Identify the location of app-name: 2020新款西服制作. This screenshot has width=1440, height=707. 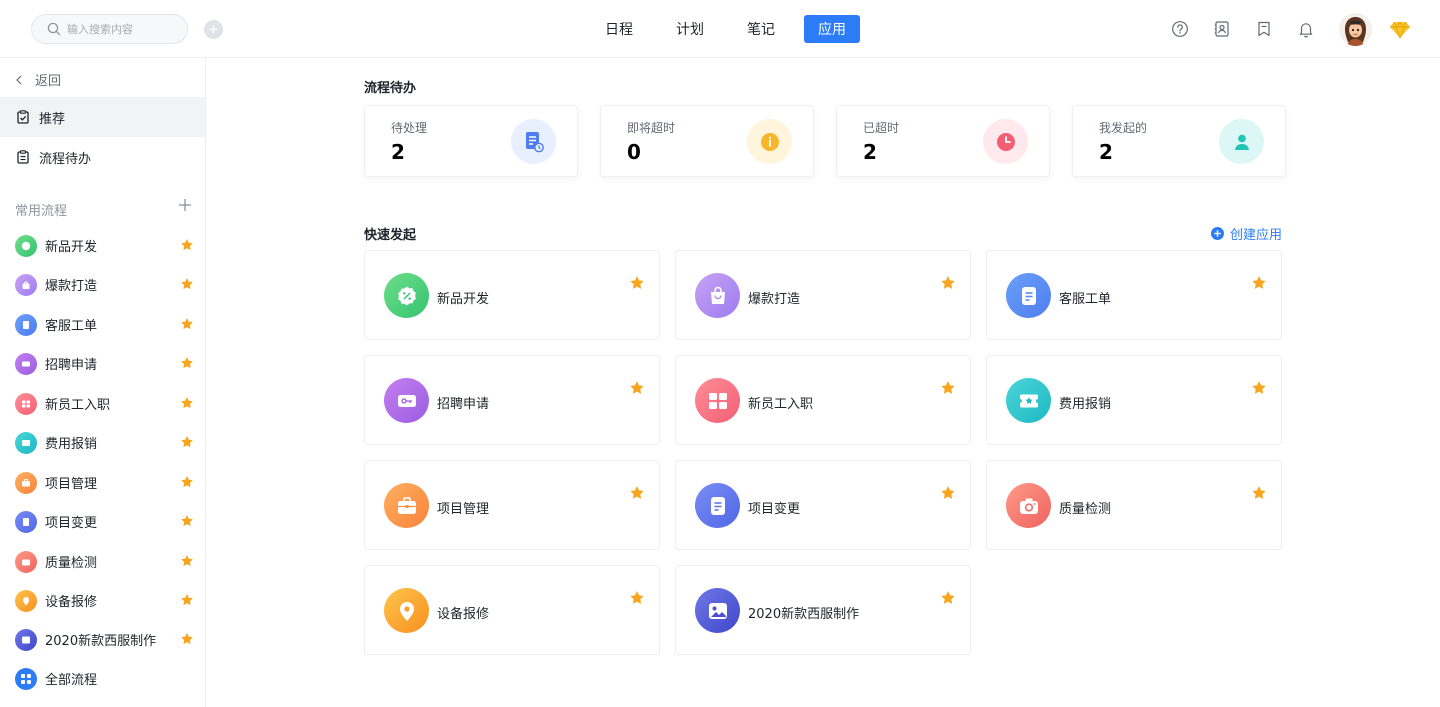
(804, 614).